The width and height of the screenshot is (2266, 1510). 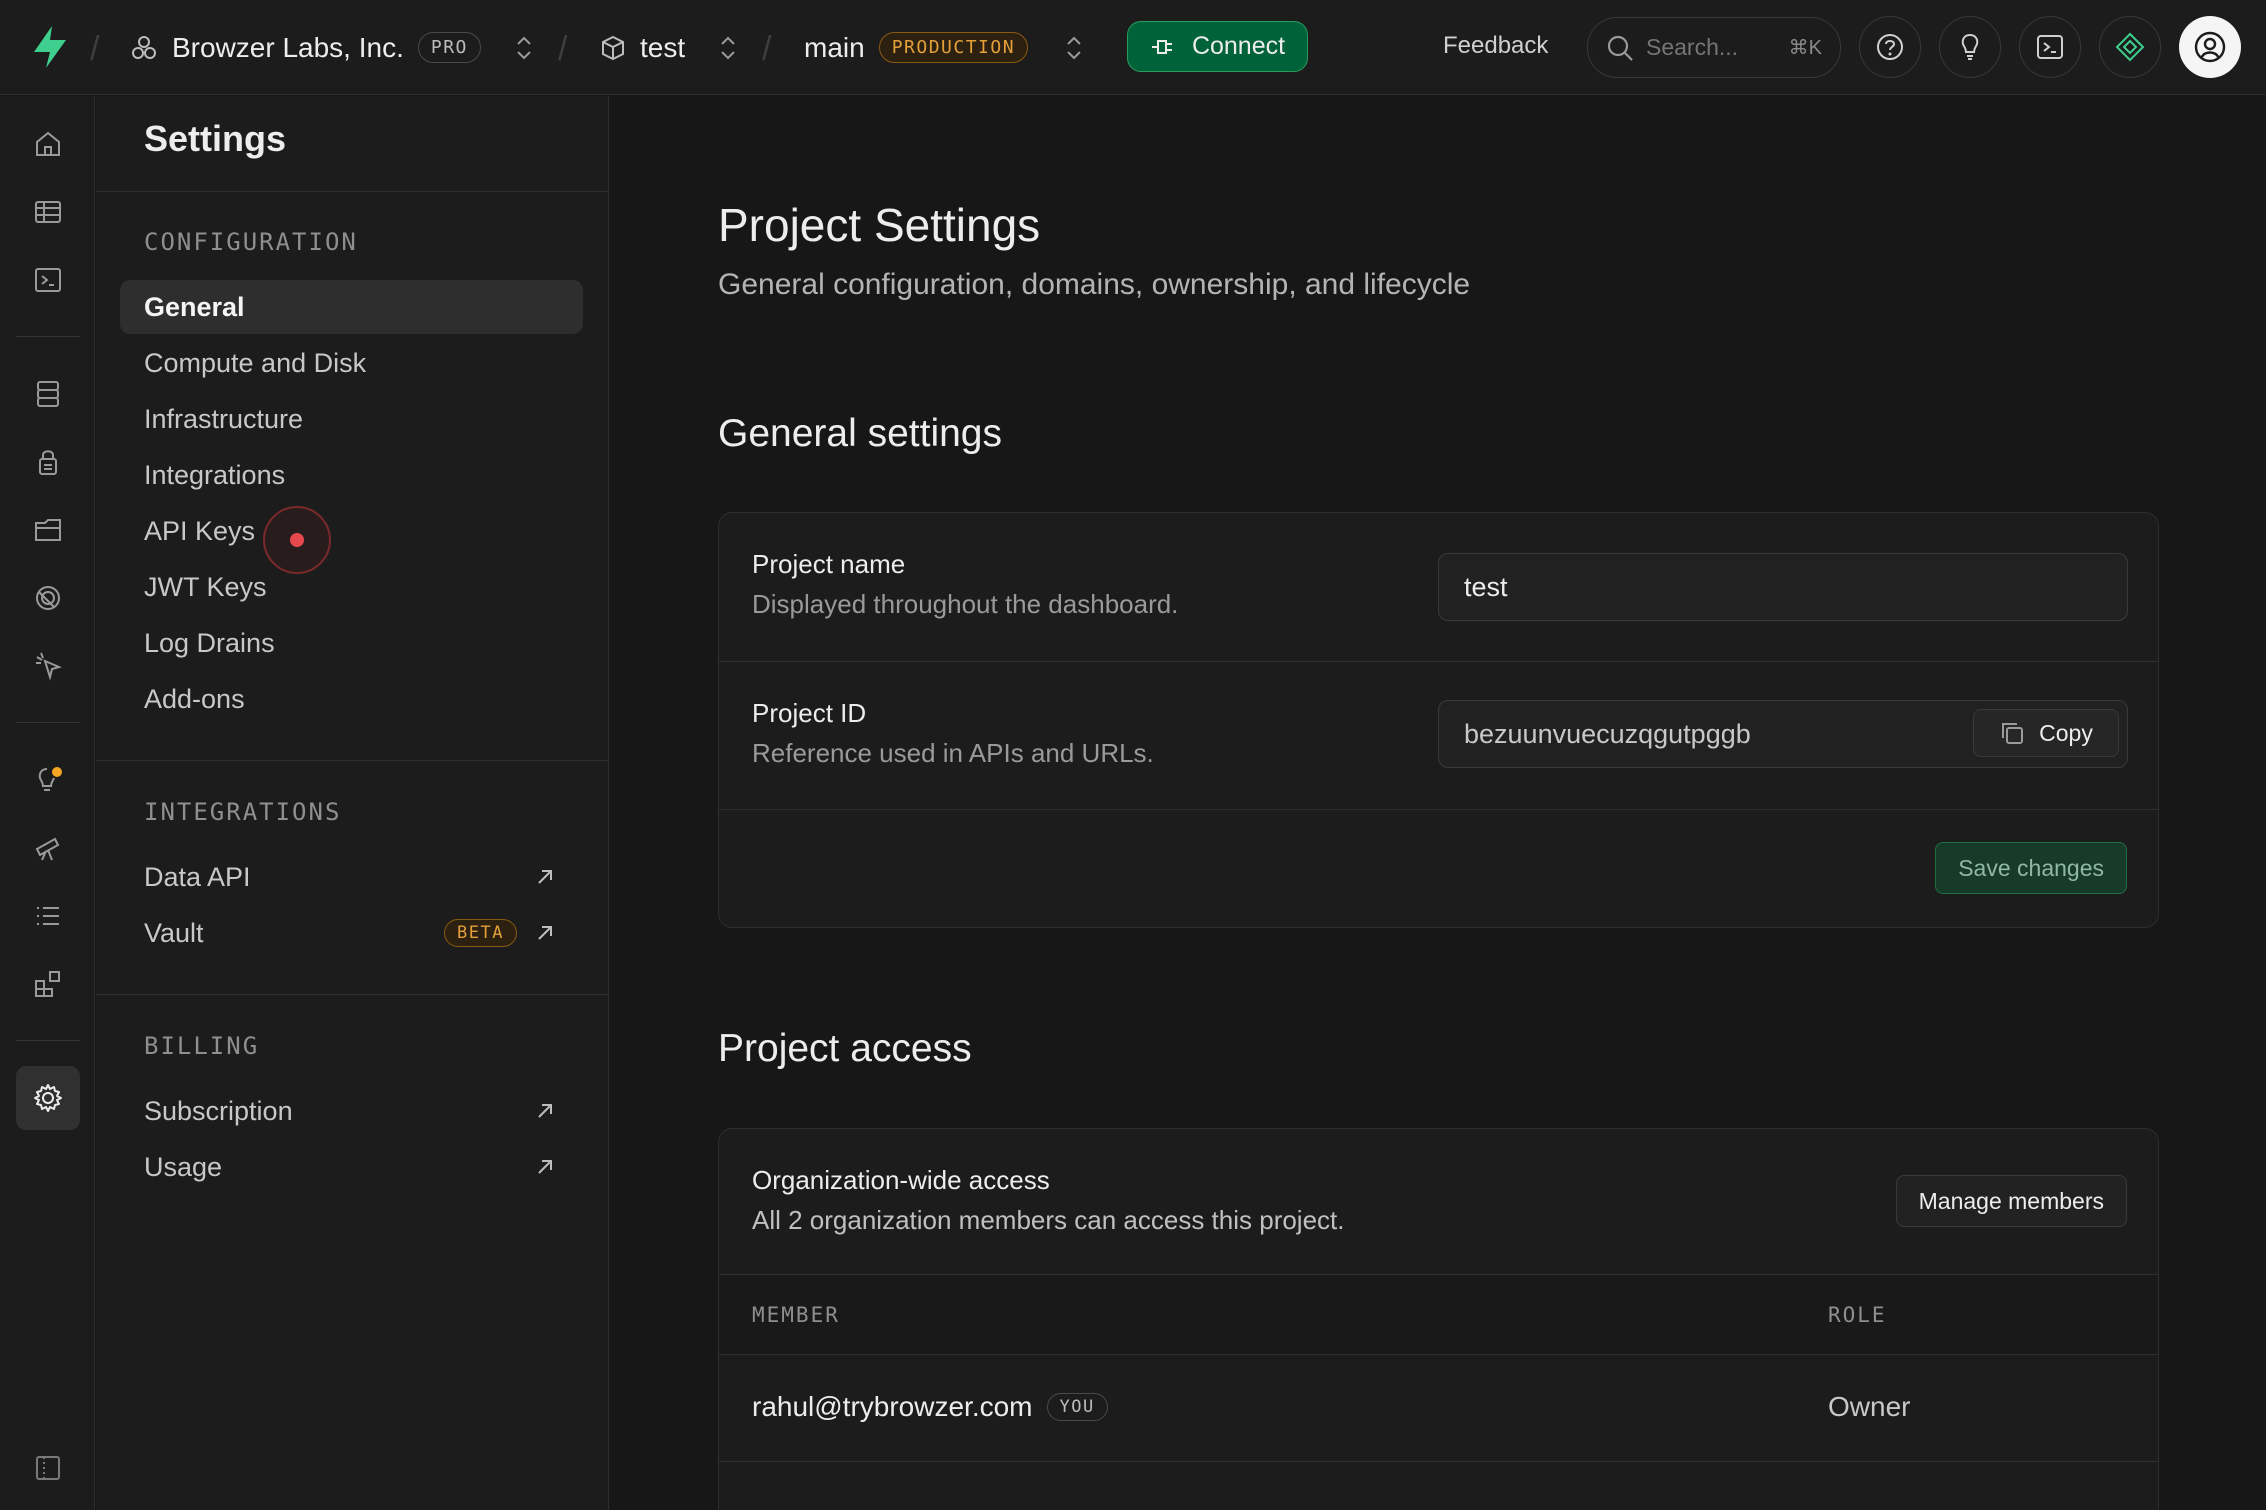 What do you see at coordinates (351, 1111) in the screenshot?
I see `sidebar-item-subscription: Subscription` at bounding box center [351, 1111].